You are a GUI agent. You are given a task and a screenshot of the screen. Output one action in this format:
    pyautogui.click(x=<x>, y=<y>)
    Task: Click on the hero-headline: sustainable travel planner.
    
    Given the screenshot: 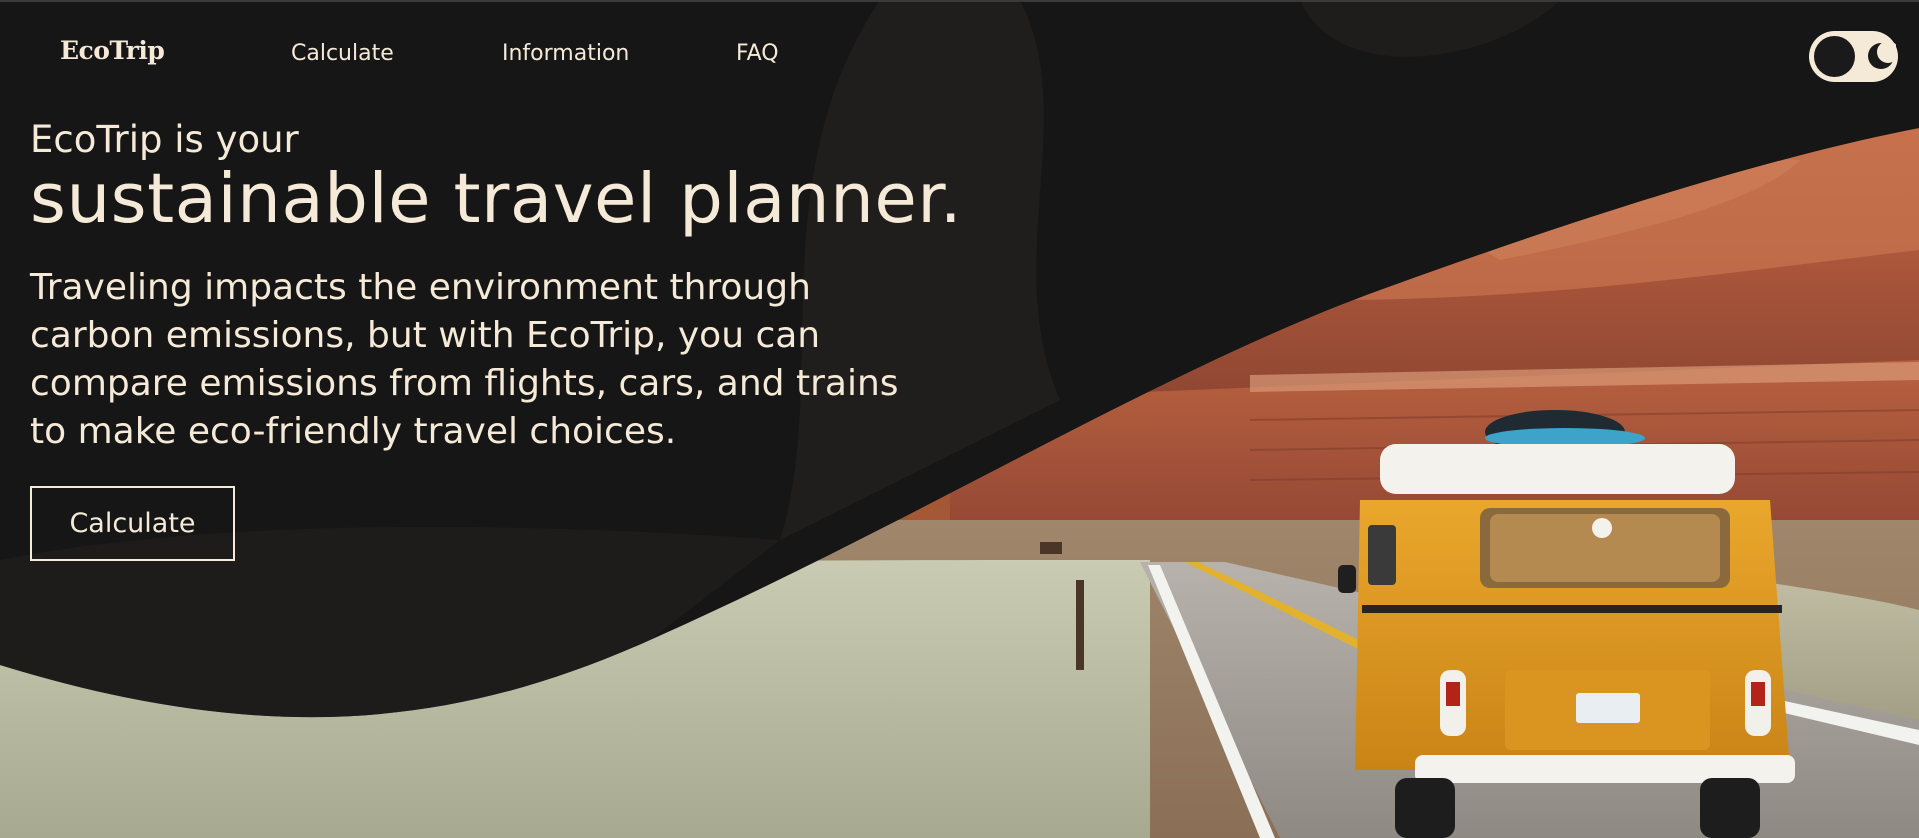 What is the action you would take?
    pyautogui.click(x=496, y=199)
    